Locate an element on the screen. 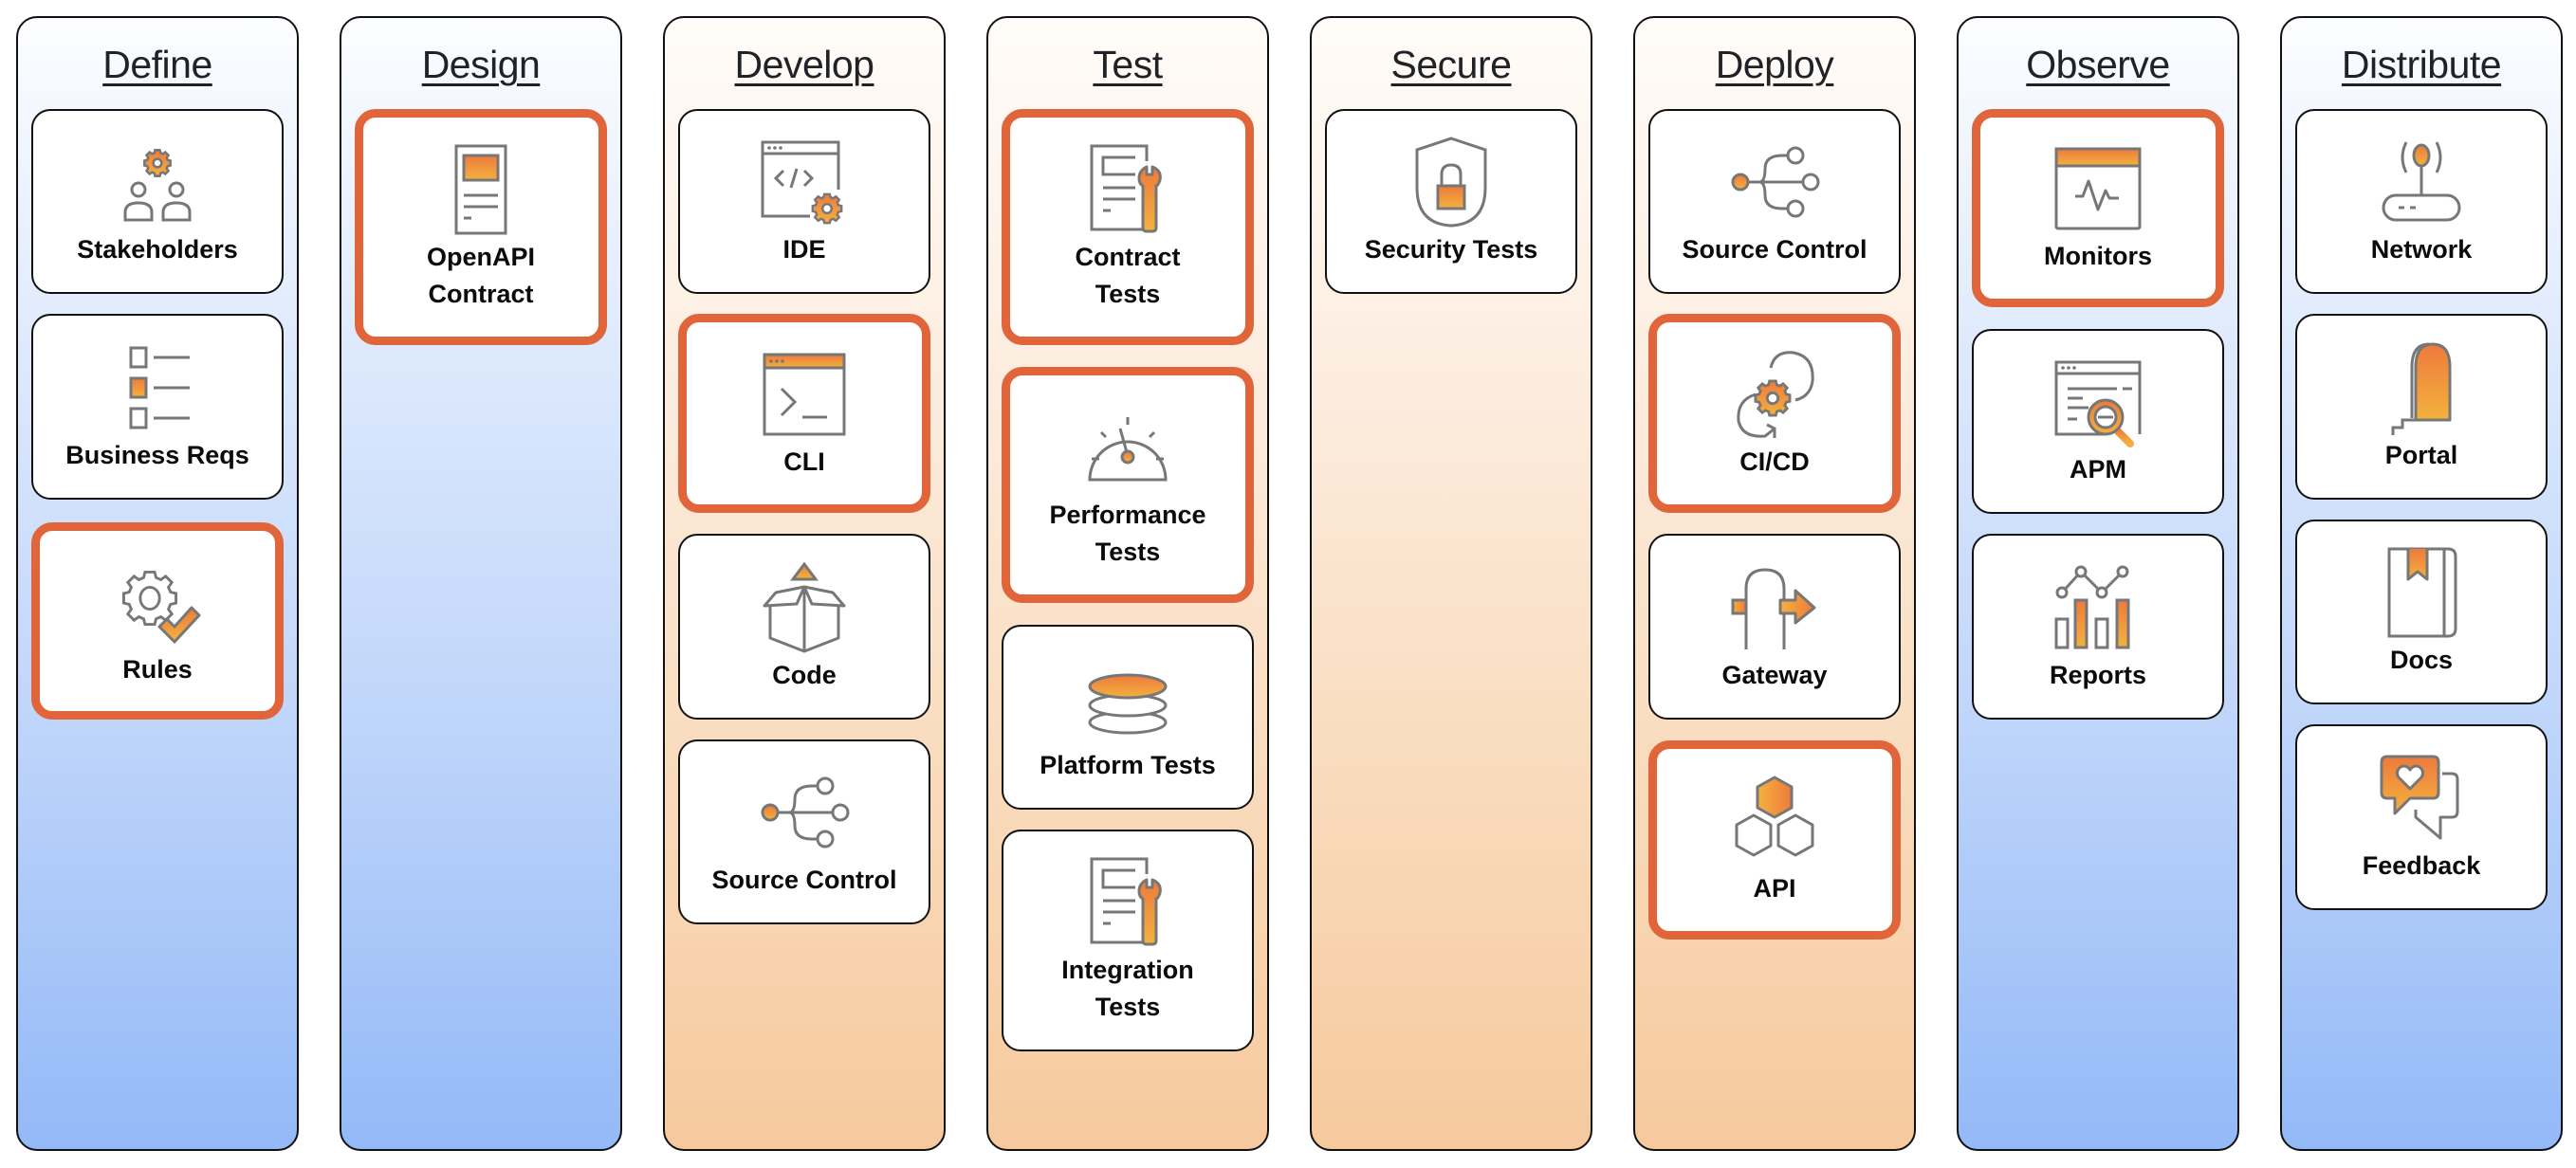  card-label: Network is located at coordinates (2421, 249).